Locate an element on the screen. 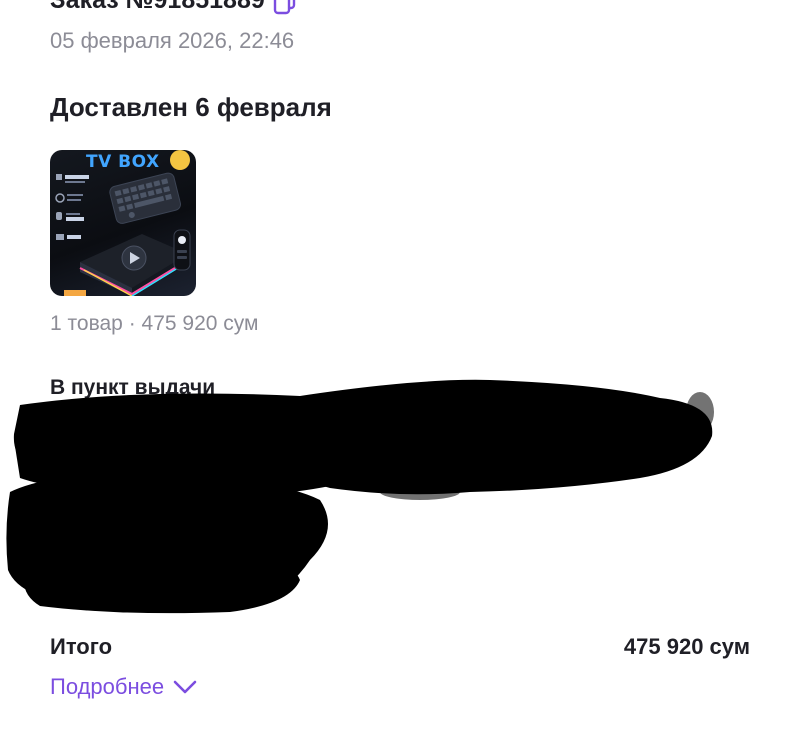 This screenshot has height=735, width=800. total-value: 475 920 сум is located at coordinates (686, 646).